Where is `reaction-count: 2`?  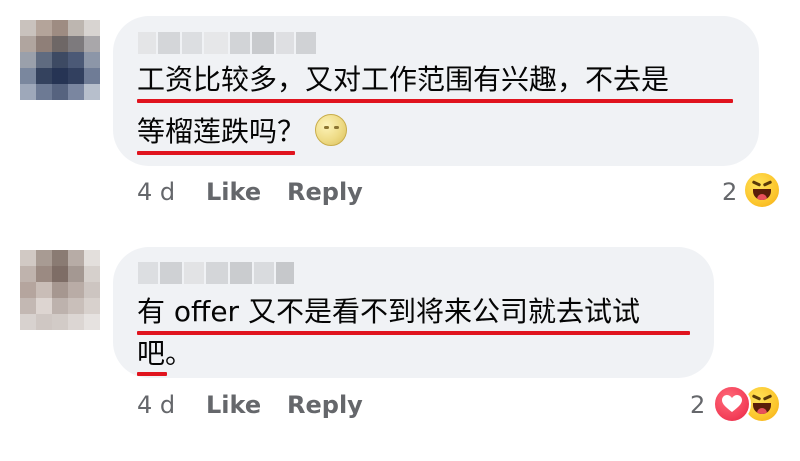 reaction-count: 2 is located at coordinates (697, 405).